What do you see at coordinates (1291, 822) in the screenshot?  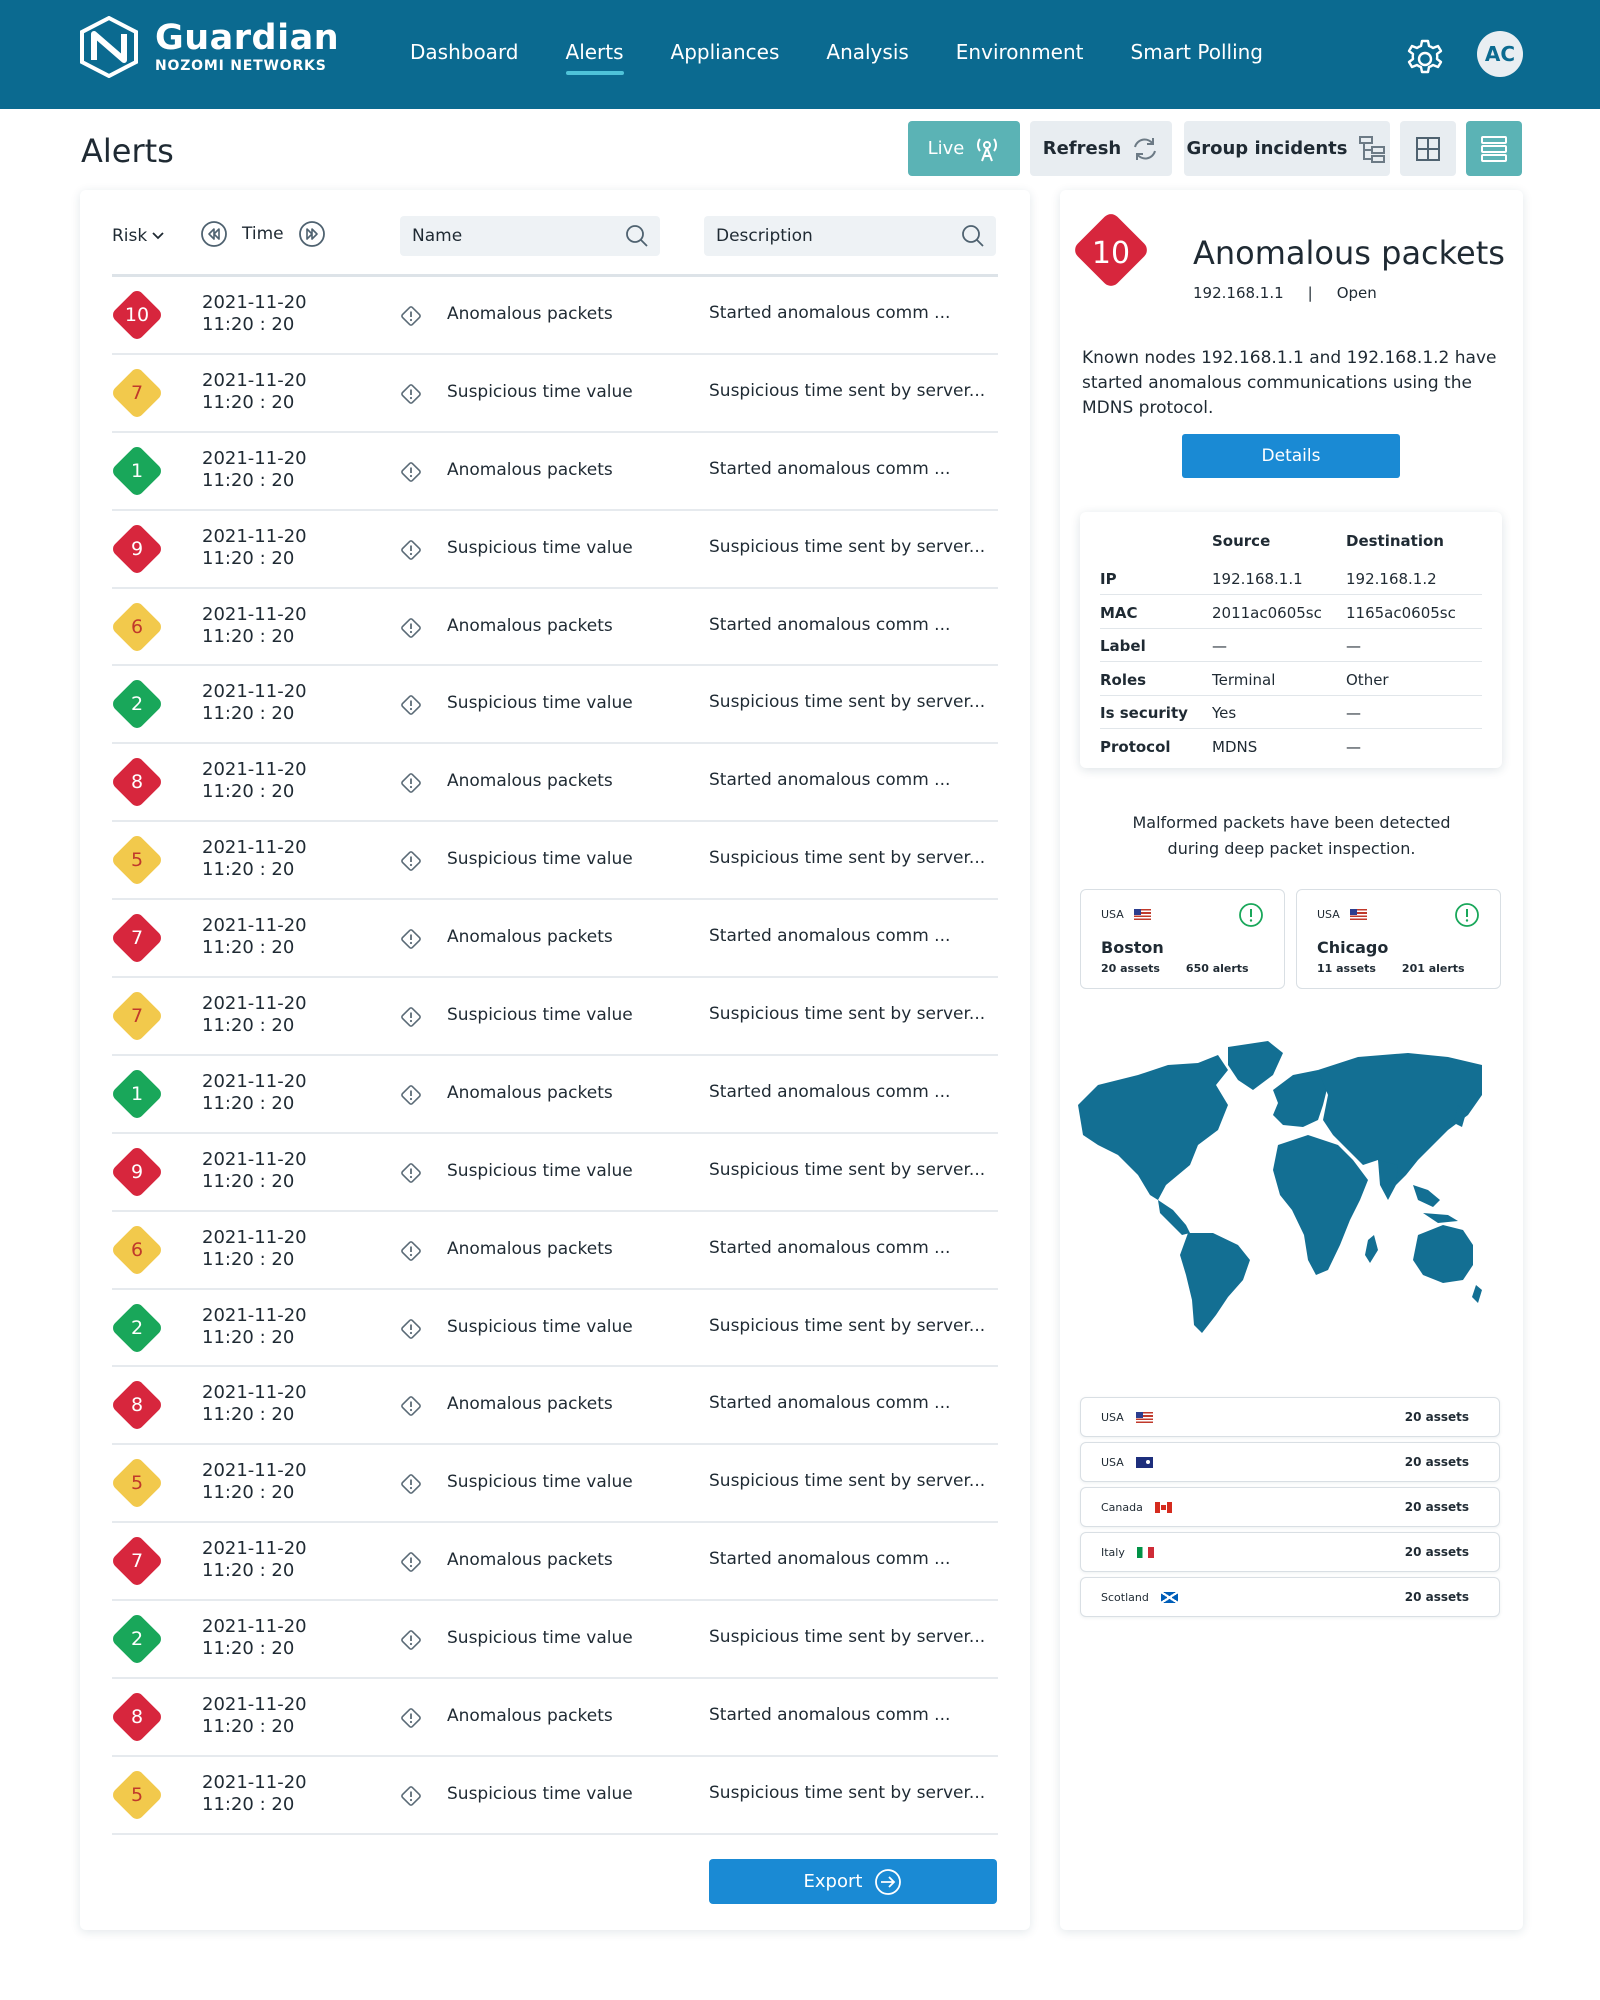 I see `detail-note-line: Malformed packets have been detected` at bounding box center [1291, 822].